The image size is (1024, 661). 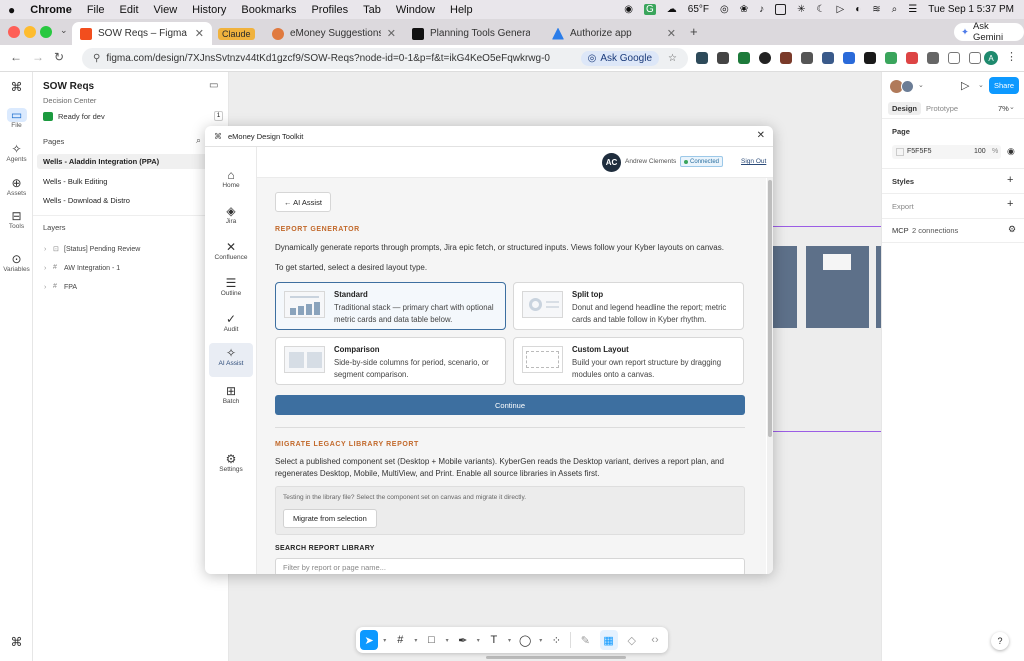 I want to click on side-panel-icon, so click(x=975, y=58).